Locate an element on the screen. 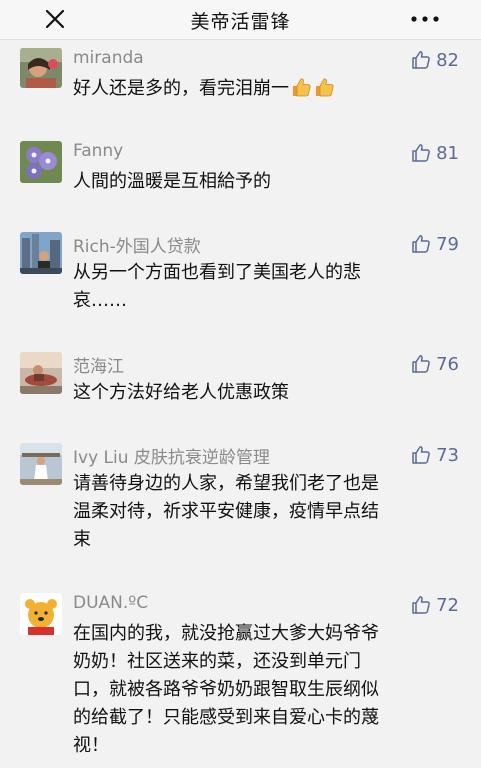 This screenshot has height=768, width=481. like-count: 82 is located at coordinates (447, 60).